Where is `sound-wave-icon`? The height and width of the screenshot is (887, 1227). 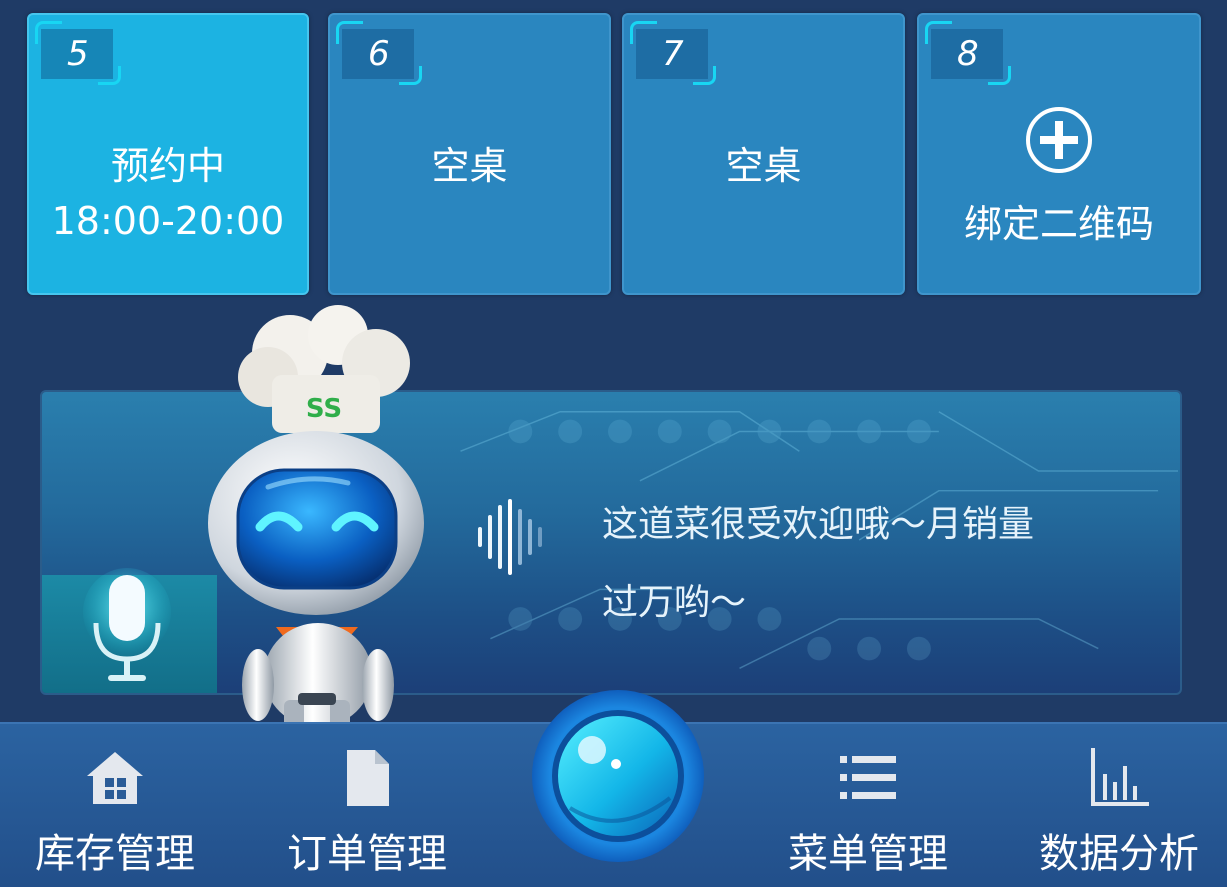
sound-wave-icon is located at coordinates (510, 537).